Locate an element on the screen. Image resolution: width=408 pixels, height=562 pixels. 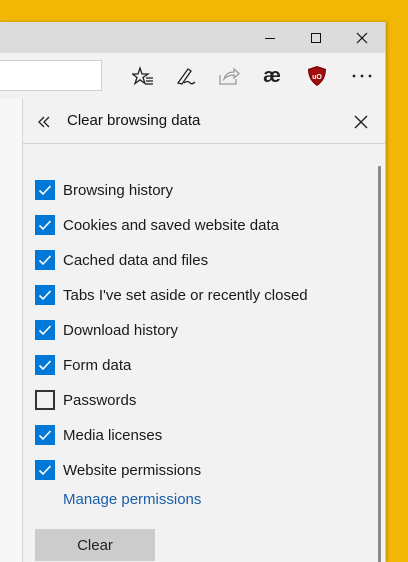
minimize-icon is located at coordinates (270, 38).